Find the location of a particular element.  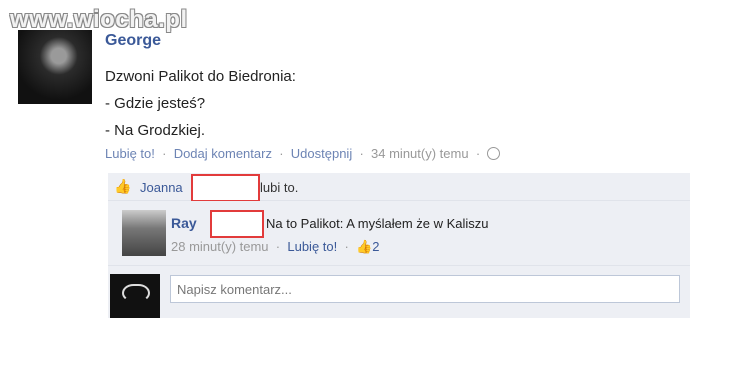

post-line: - Gdzie jesteś? is located at coordinates (155, 103).